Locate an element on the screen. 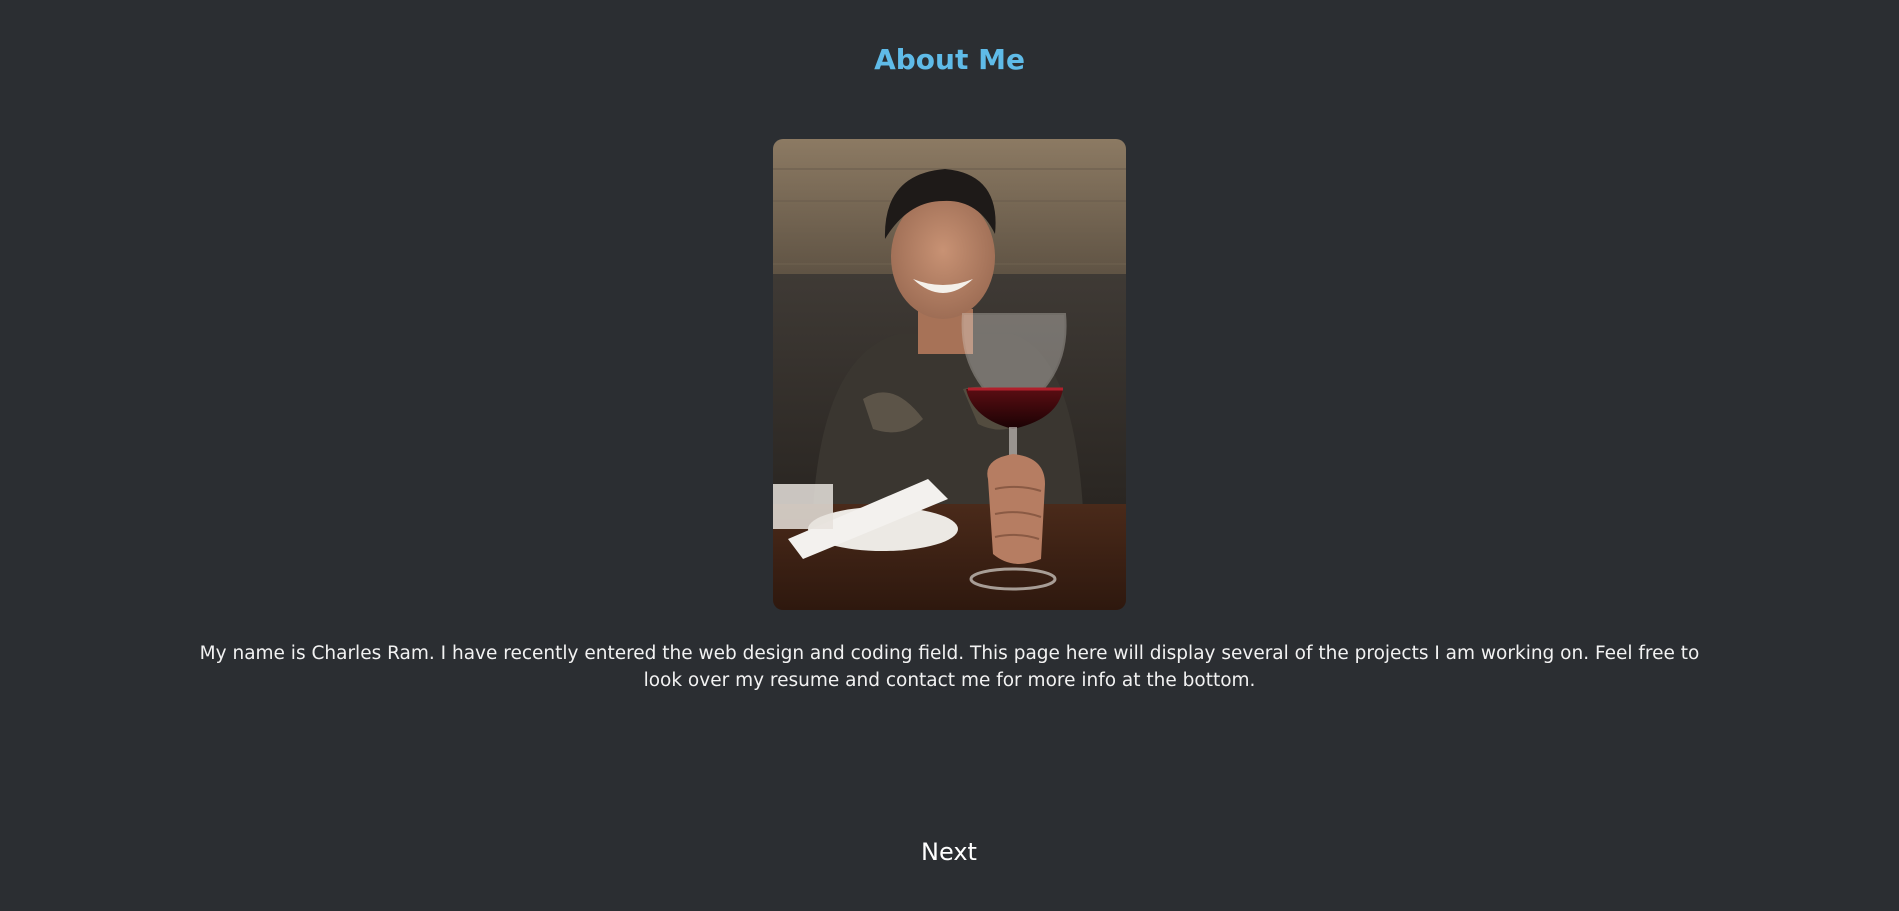 Image resolution: width=1899 pixels, height=911 pixels. profile-photo is located at coordinates (949, 374).